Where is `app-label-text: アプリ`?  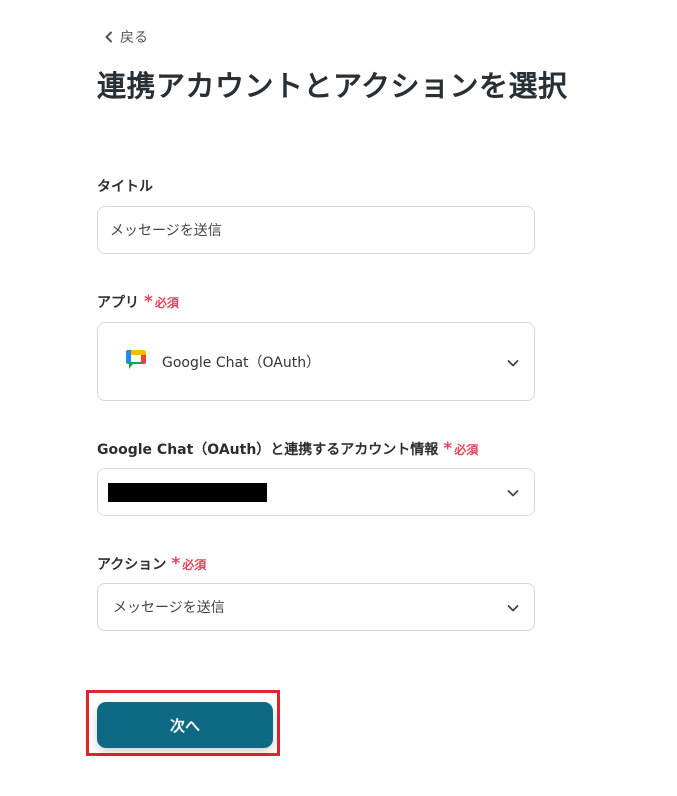
app-label-text: アプリ is located at coordinates (118, 303).